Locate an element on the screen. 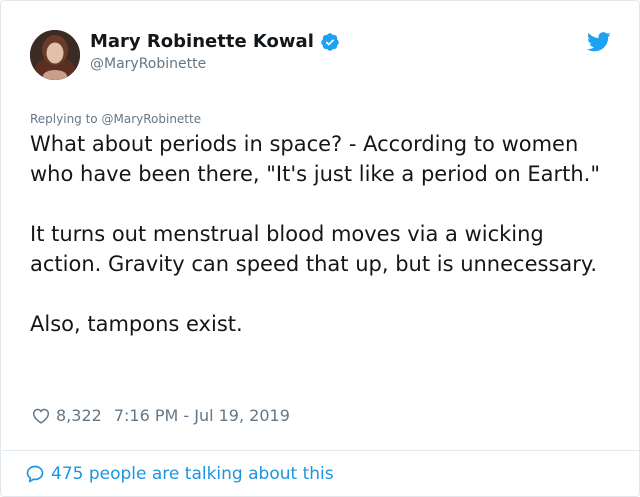 The image size is (640, 497). conversation-text: 475 people are talking about this is located at coordinates (192, 474).